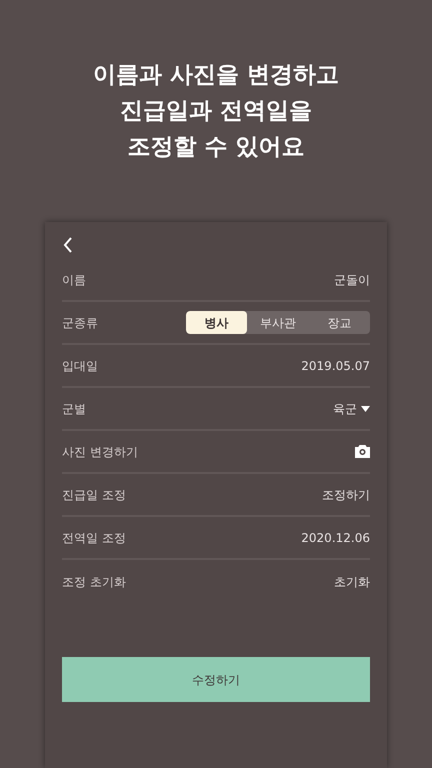 The width and height of the screenshot is (432, 768). Describe the element at coordinates (215, 75) in the screenshot. I see `headline-text: 이름과 사진을 변경하고` at that location.